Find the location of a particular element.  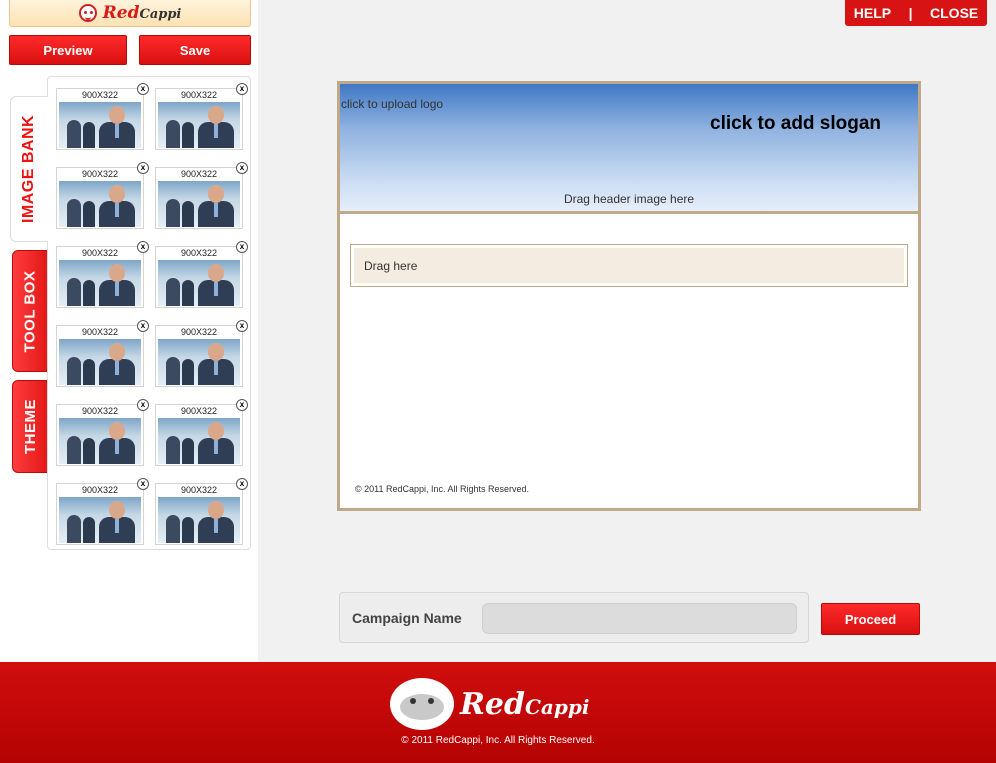

campaign-bar: Campaign Name is located at coordinates (574, 617).